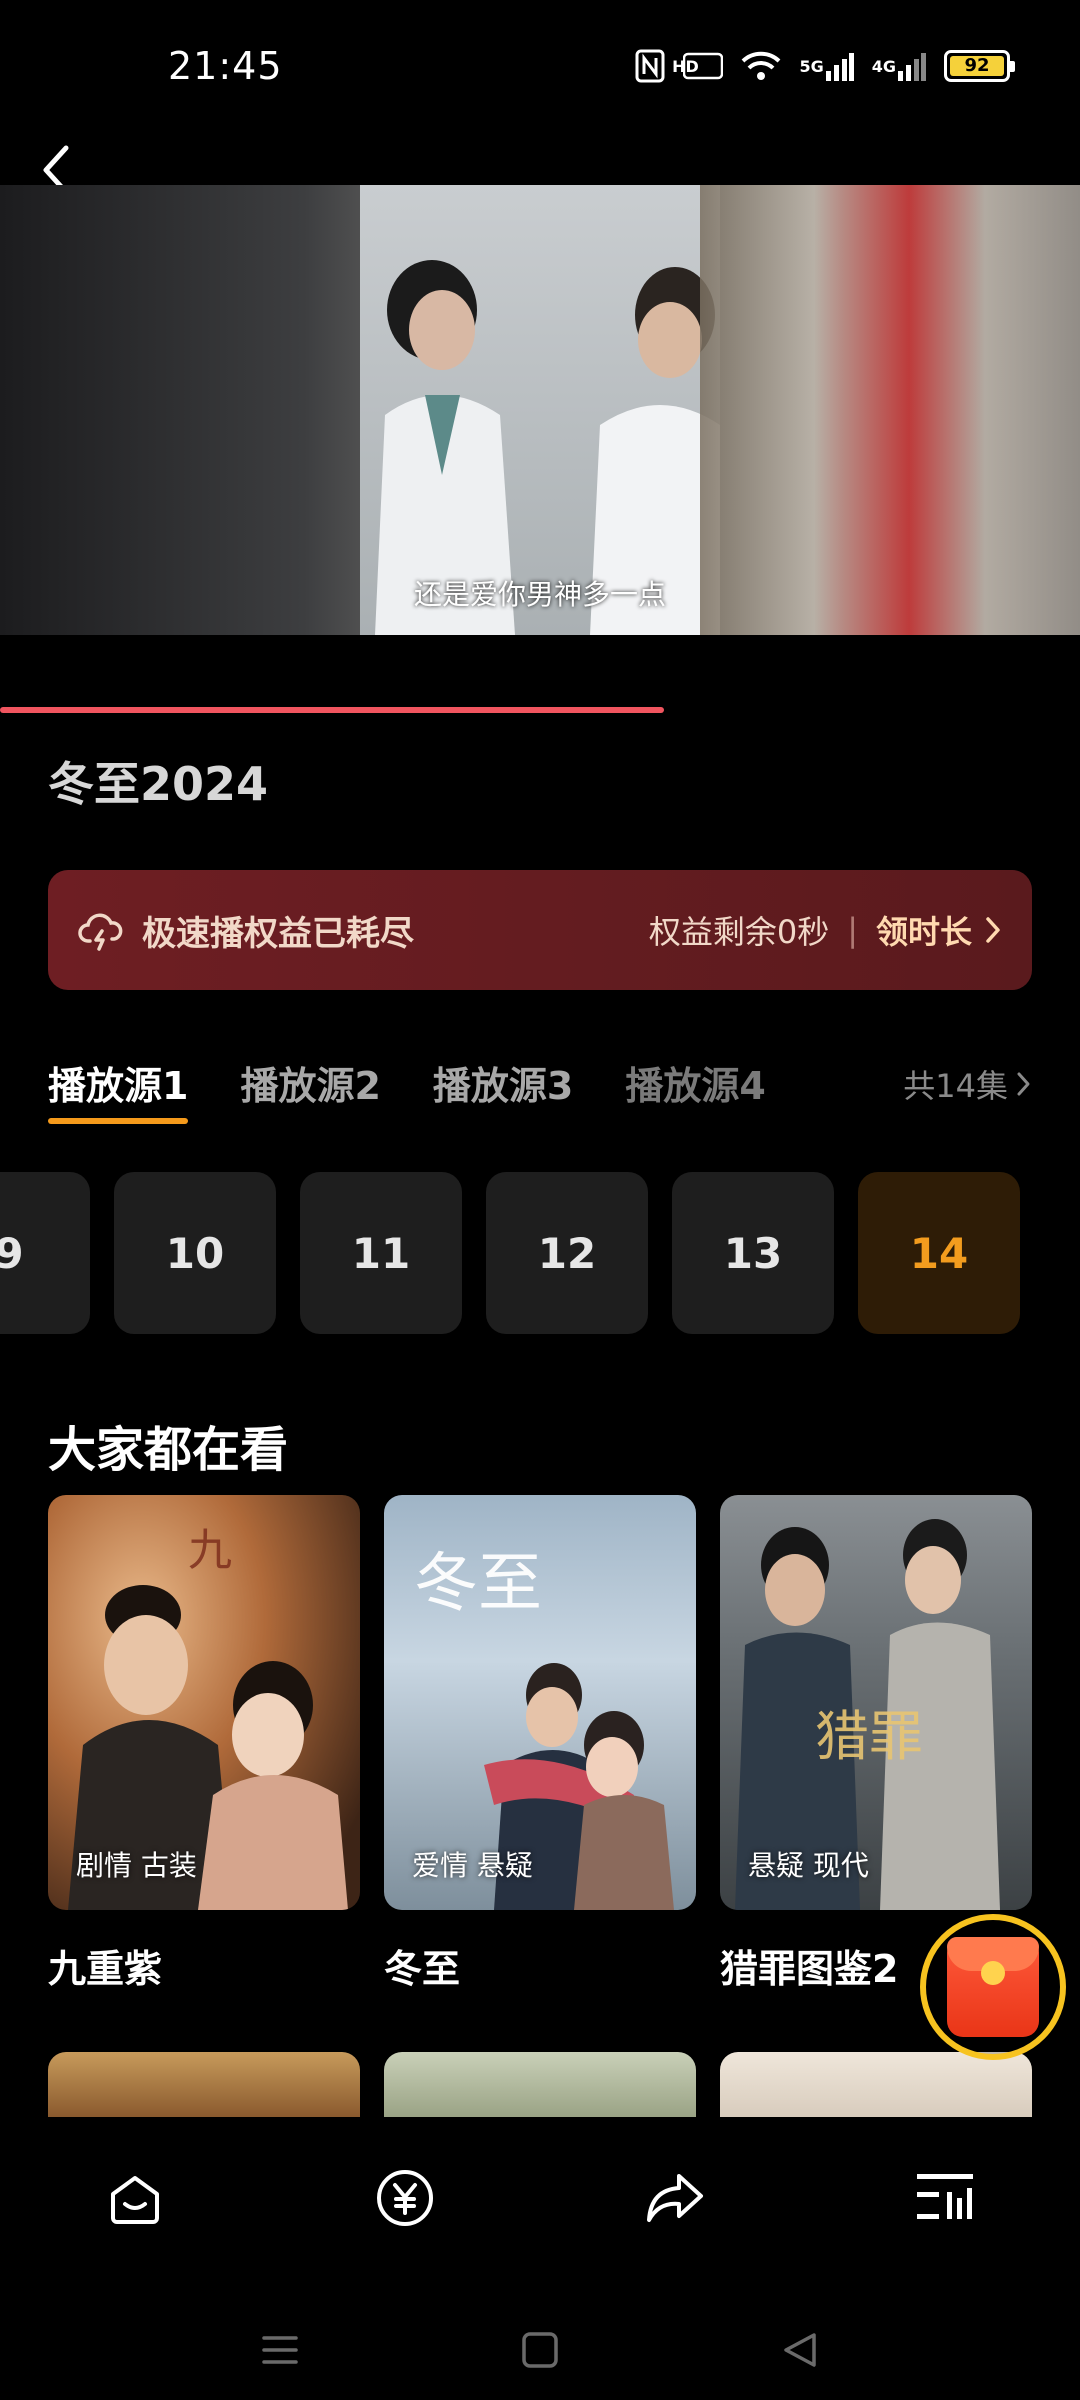  I want to click on recent-apps-button, so click(280, 2350).